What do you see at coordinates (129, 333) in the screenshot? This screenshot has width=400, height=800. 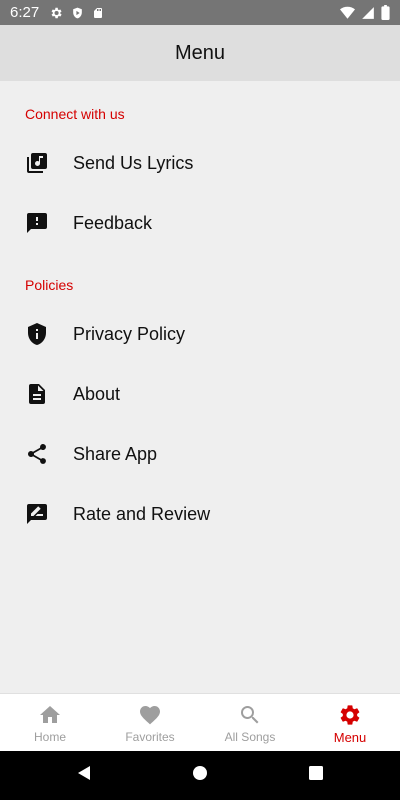 I see `menu-item-label: Privacy Policy` at bounding box center [129, 333].